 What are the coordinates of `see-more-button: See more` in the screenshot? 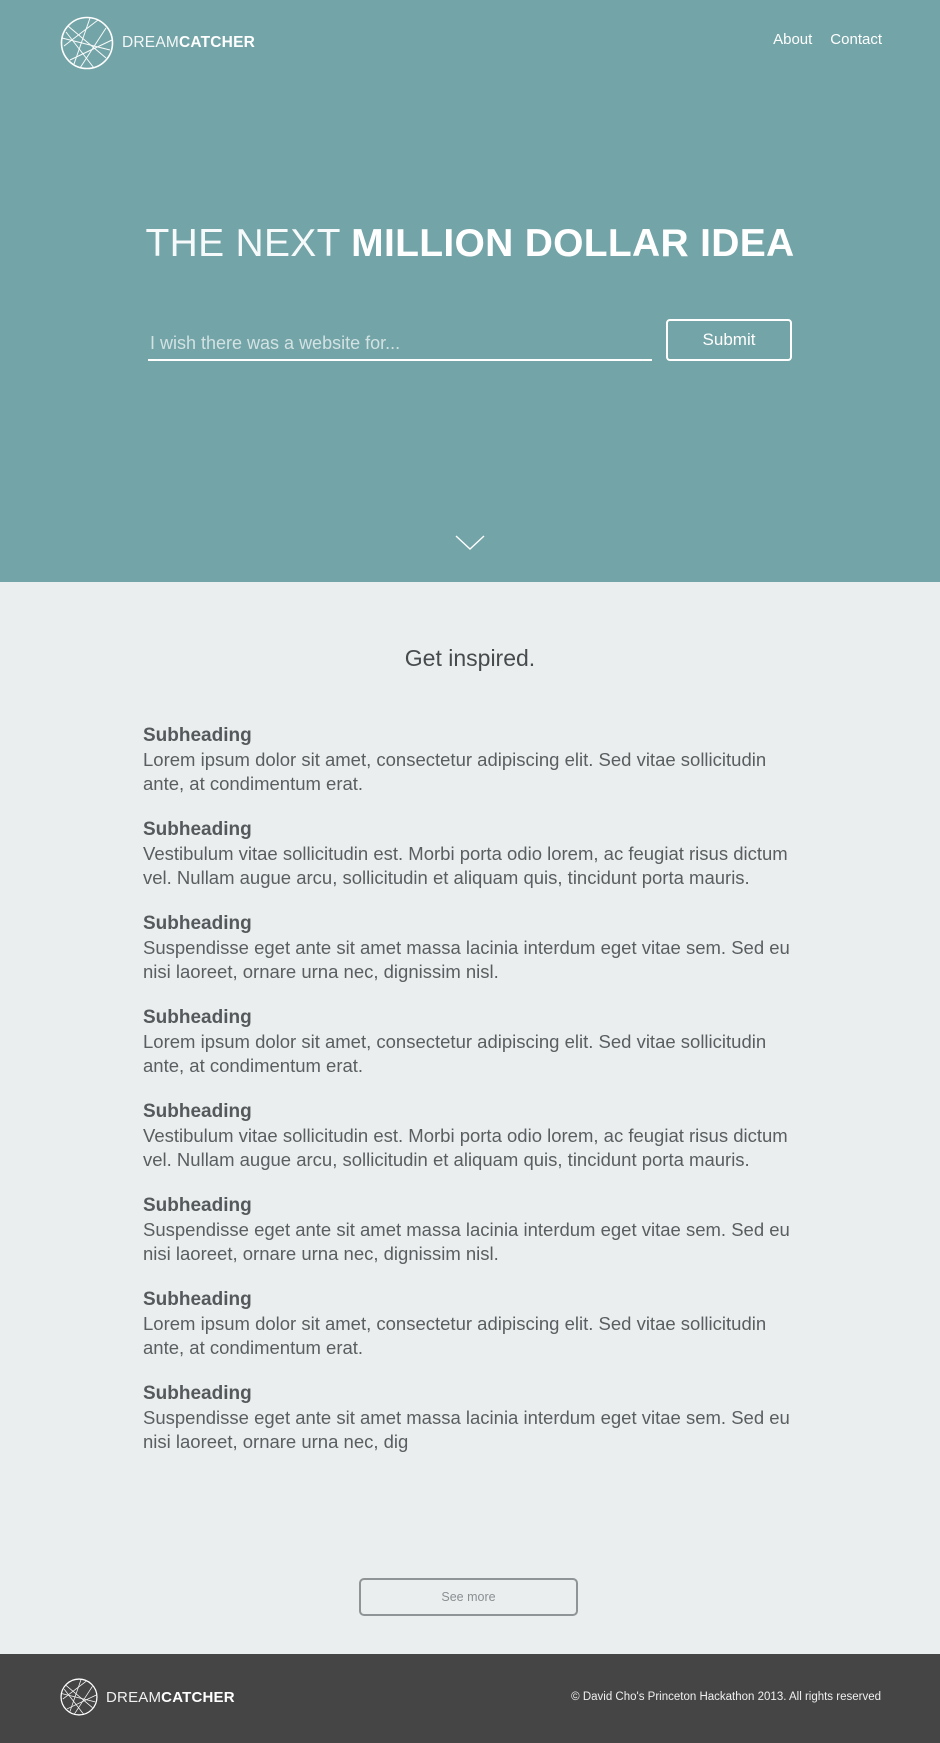 It's located at (468, 1597).